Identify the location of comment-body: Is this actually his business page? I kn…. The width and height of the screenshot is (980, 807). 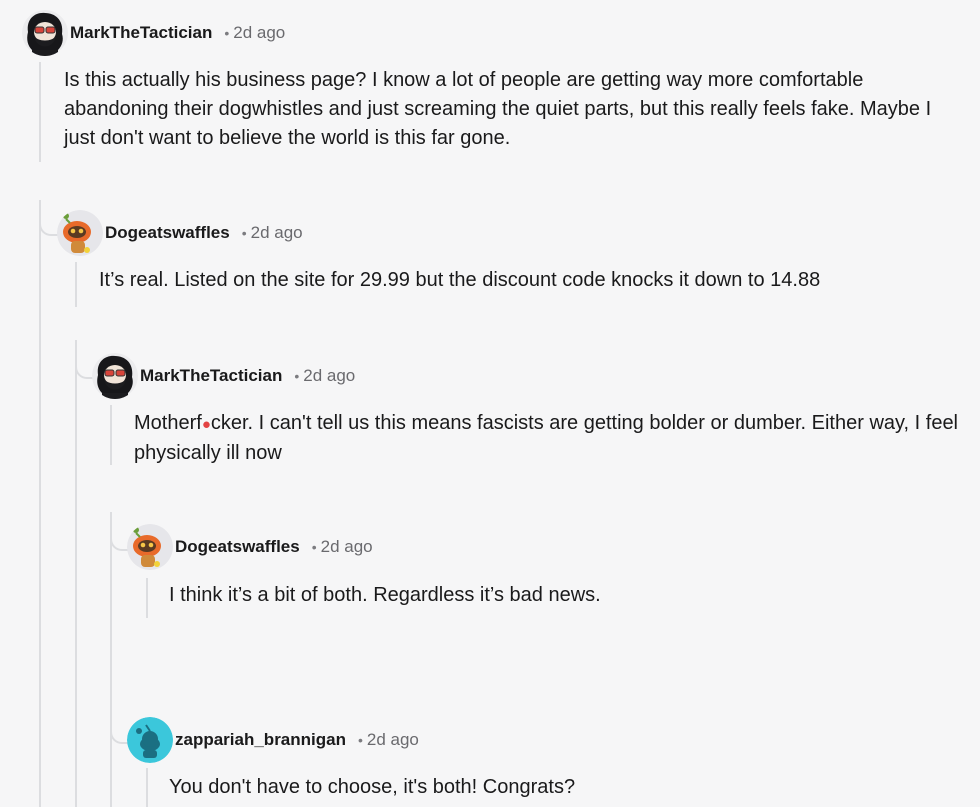
(498, 109).